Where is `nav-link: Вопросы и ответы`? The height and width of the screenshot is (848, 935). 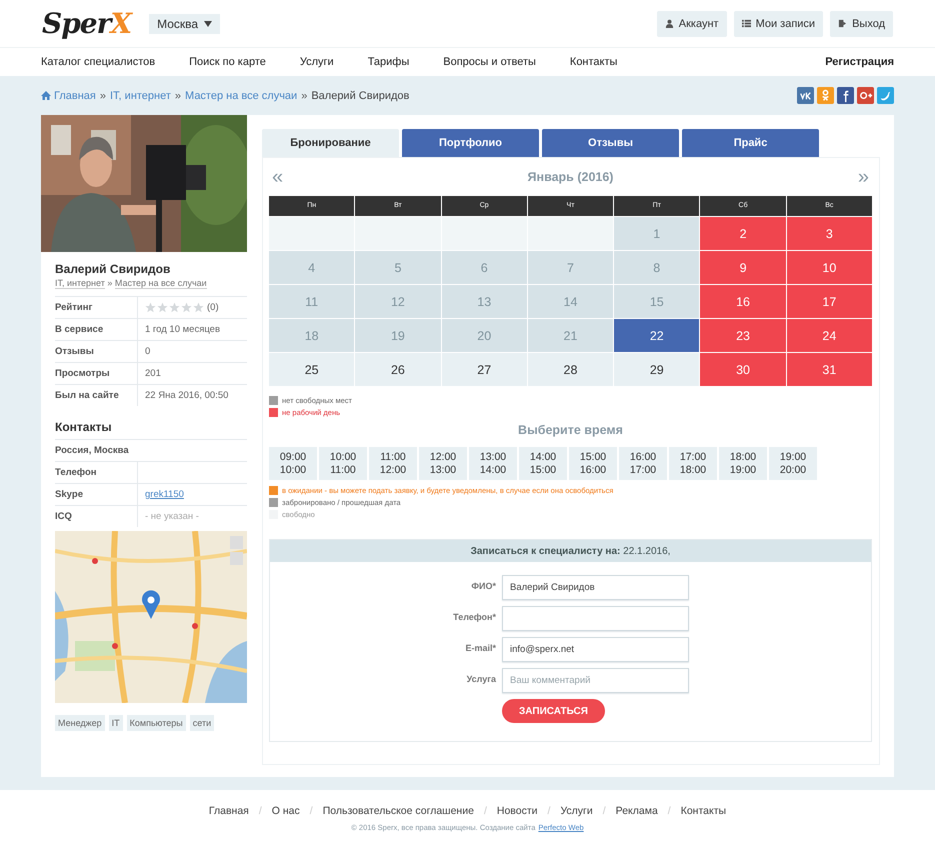
nav-link: Вопросы и ответы is located at coordinates (489, 62).